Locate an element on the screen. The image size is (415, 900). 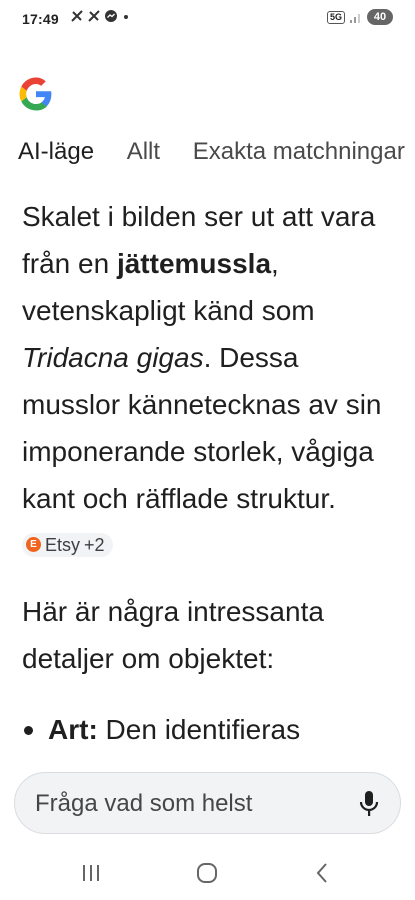
notification-icons is located at coordinates (100, 16).